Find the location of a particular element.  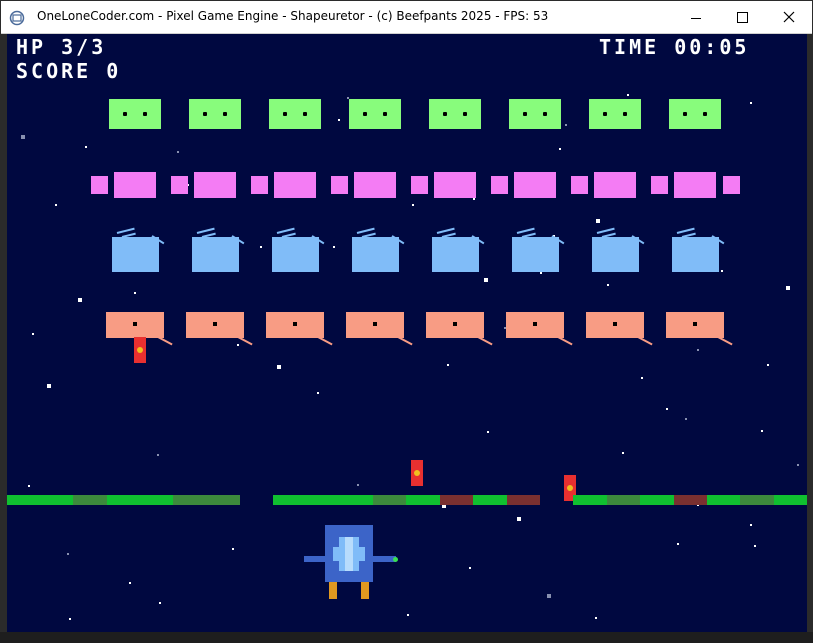

player-ship is located at coordinates (351, 562).